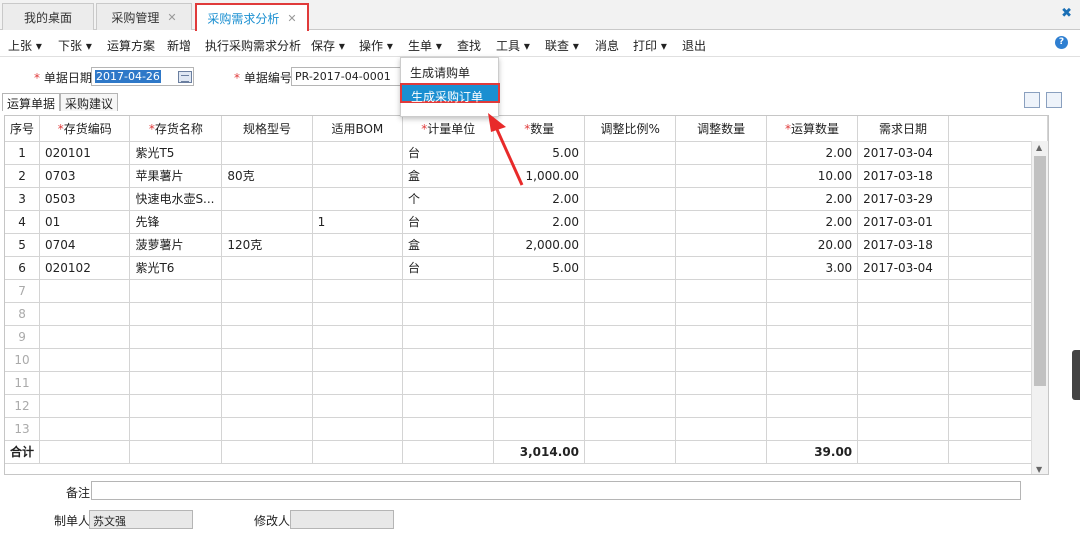 This screenshot has width=1080, height=541. What do you see at coordinates (630, 129) in the screenshot?
I see `column-header: 调整比例%` at bounding box center [630, 129].